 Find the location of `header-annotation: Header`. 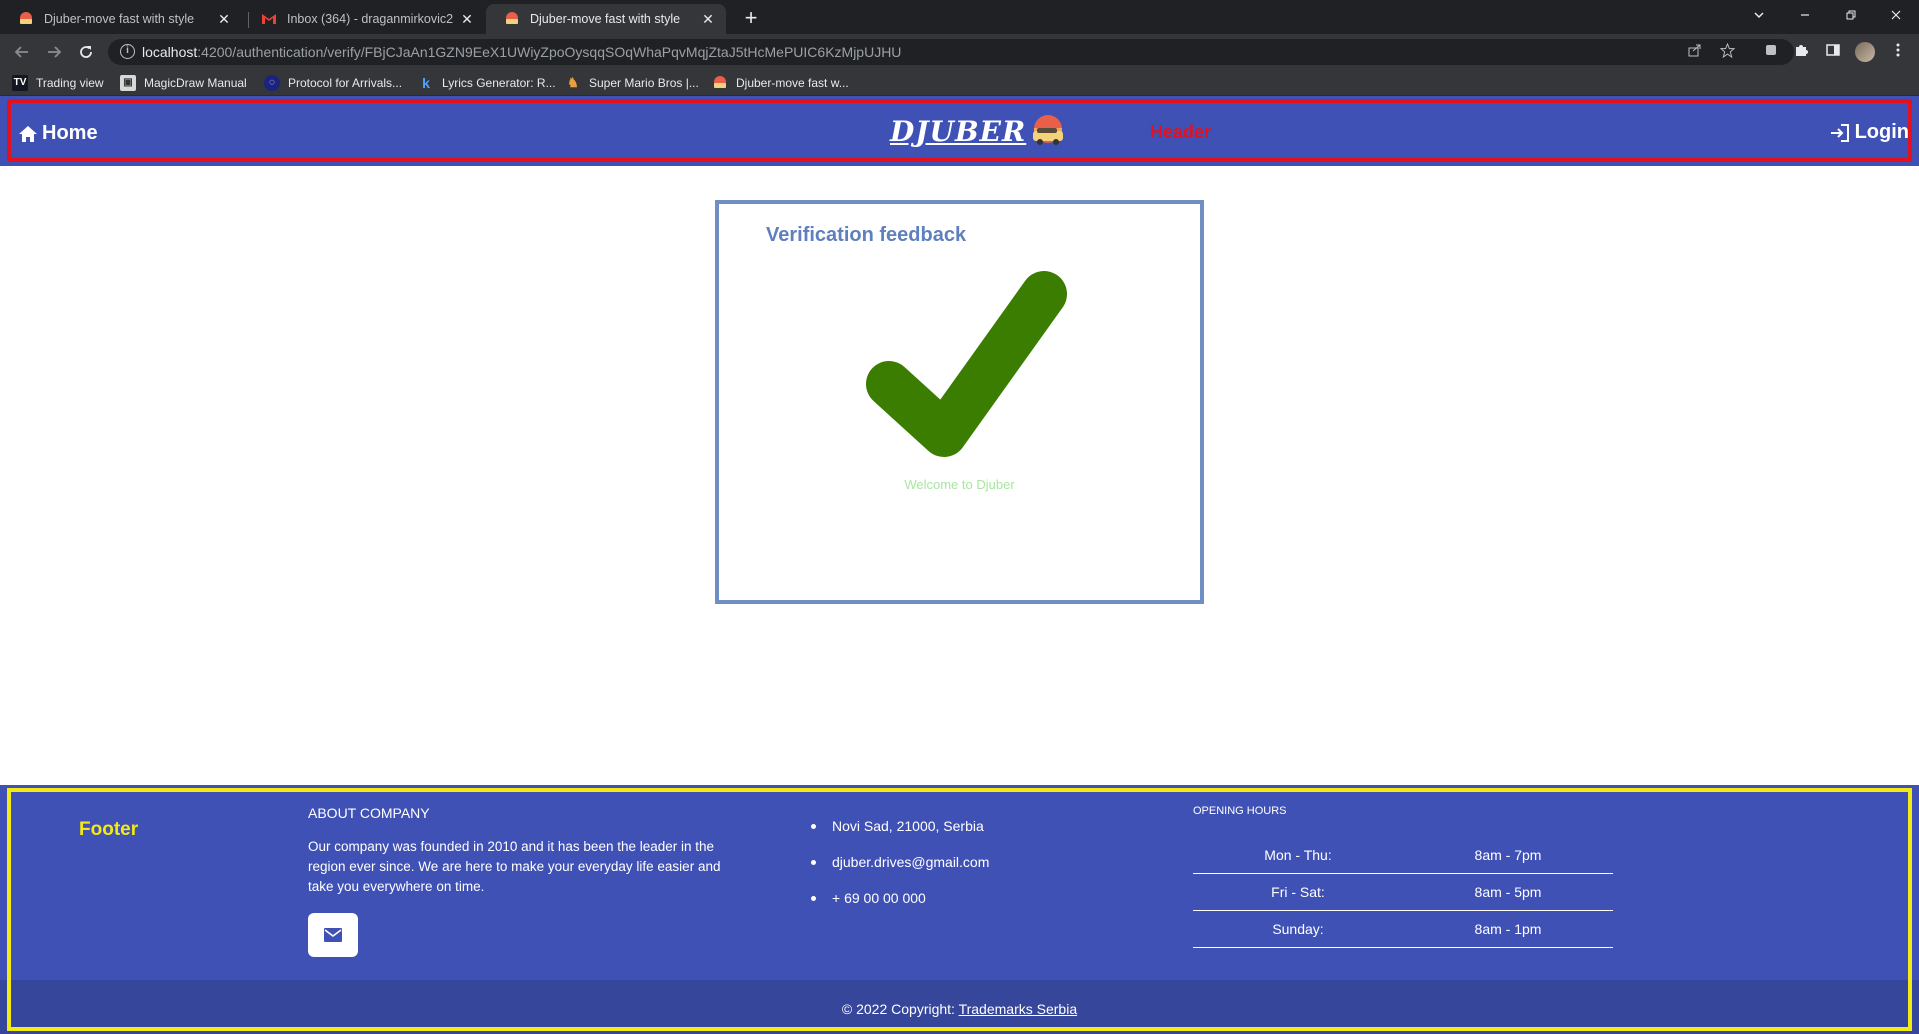

header-annotation: Header is located at coordinates (1181, 132).